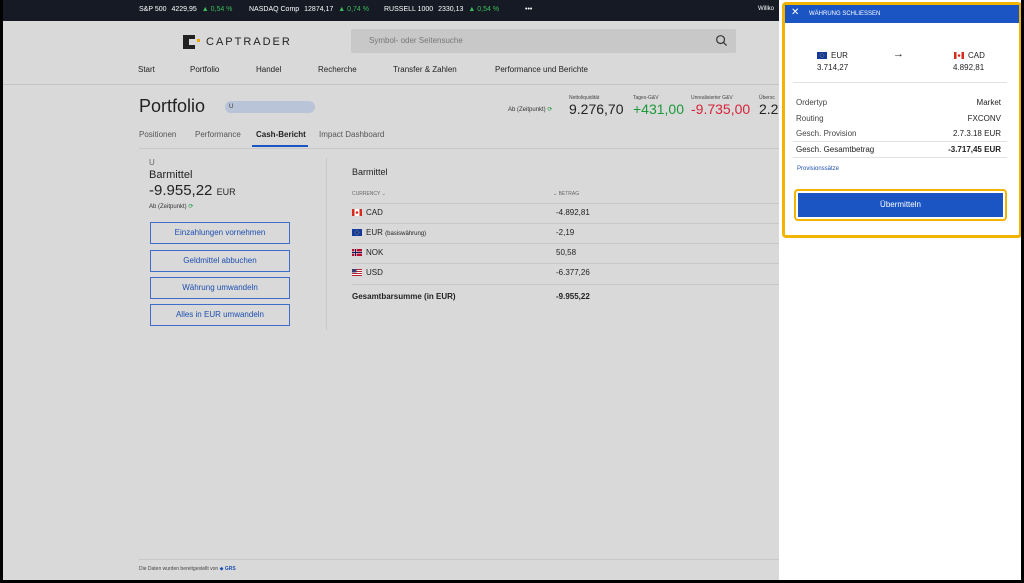  What do you see at coordinates (198, 40) in the screenshot?
I see `logo-accent-icon` at bounding box center [198, 40].